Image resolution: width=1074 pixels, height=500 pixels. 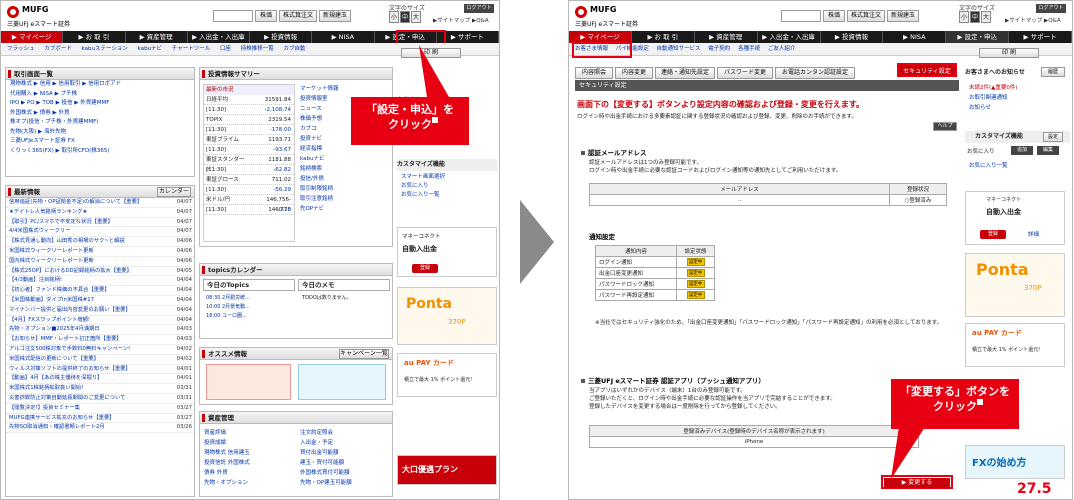 What do you see at coordinates (345, 159) in the screenshot?
I see `summary-link: kabuナビ` at bounding box center [345, 159].